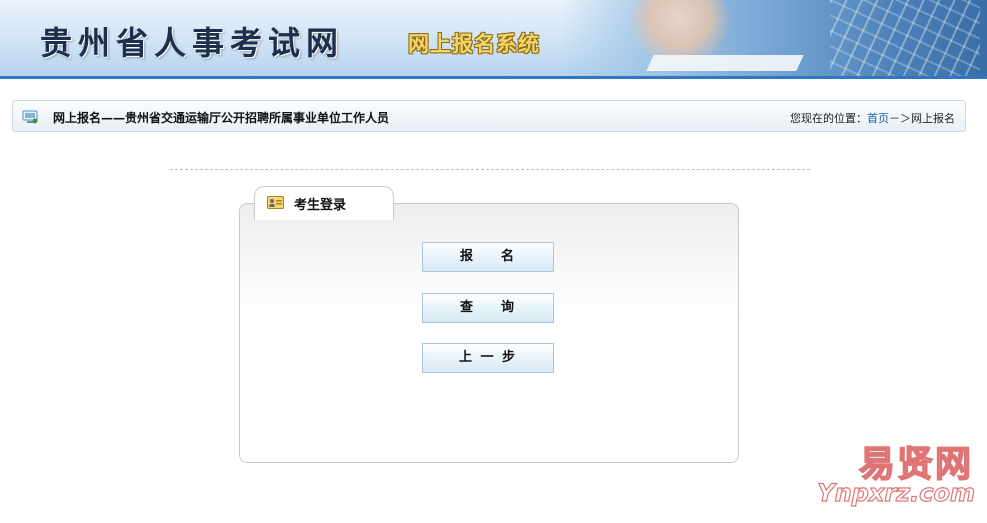  I want to click on watermark-url: Ynpxrz.com, so click(896, 492).